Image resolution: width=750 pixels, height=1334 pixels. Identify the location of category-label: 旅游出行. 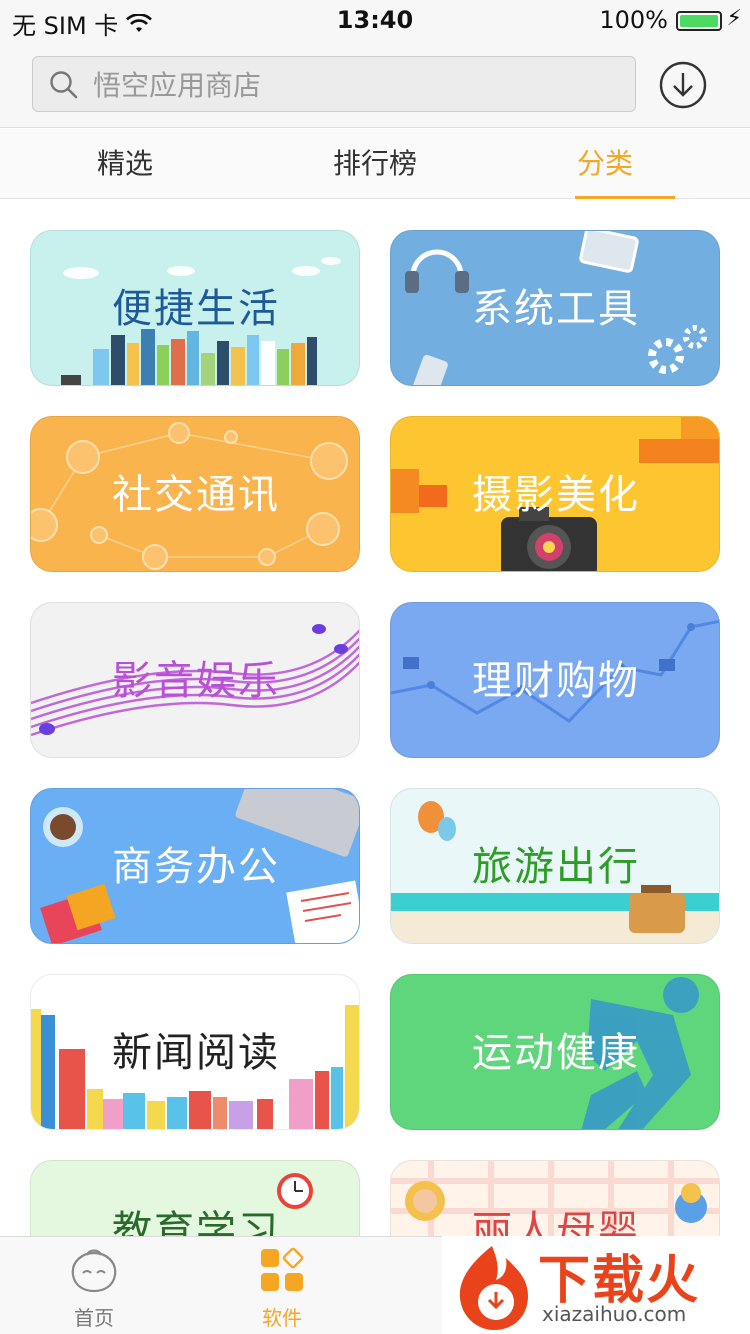
(556, 867).